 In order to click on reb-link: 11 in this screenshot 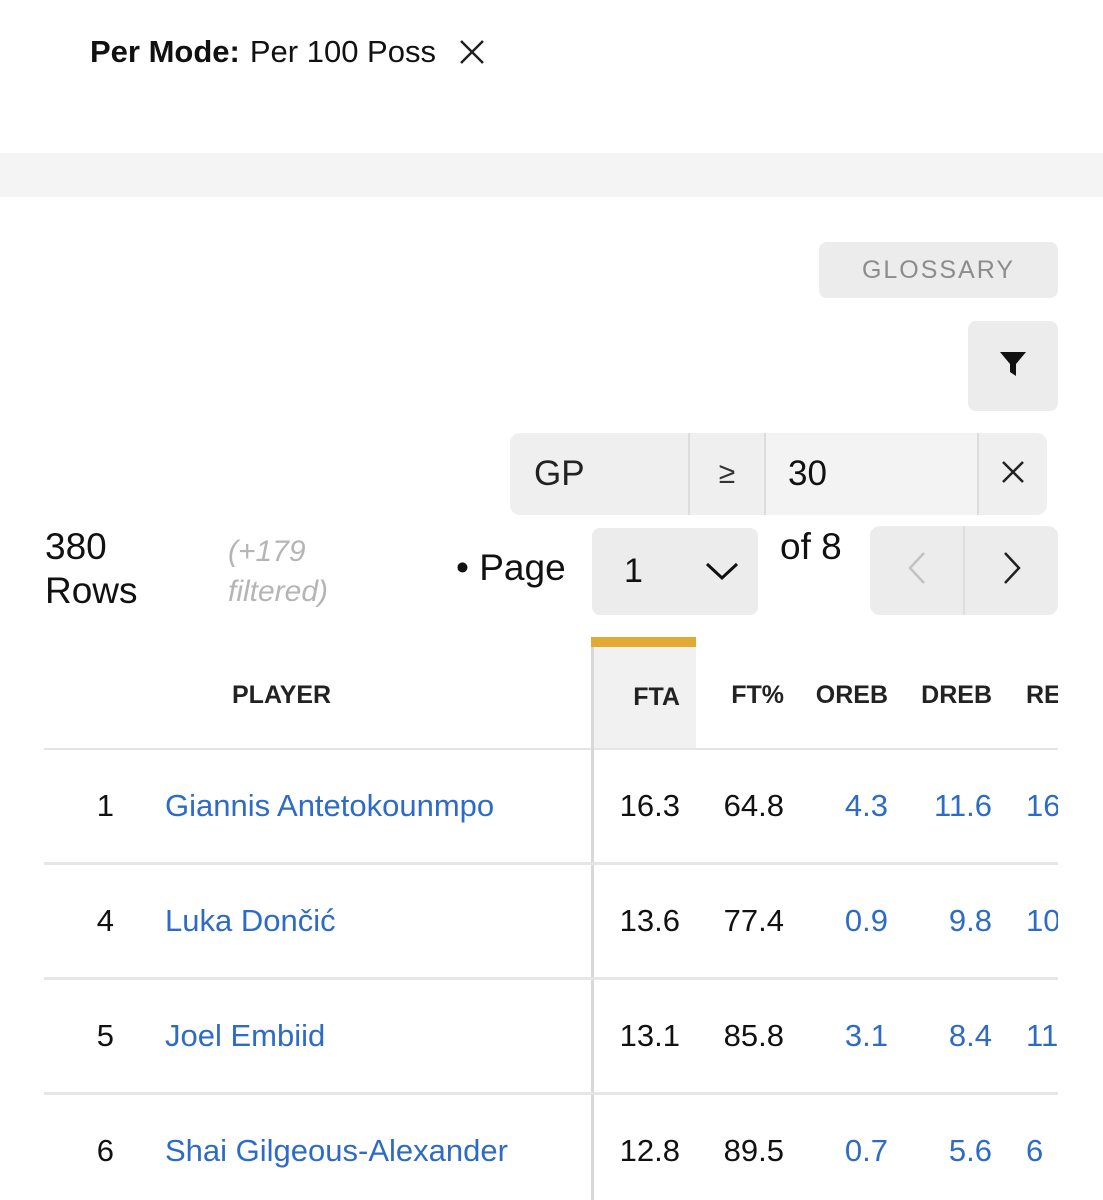, I will do `click(1033, 1036)`.